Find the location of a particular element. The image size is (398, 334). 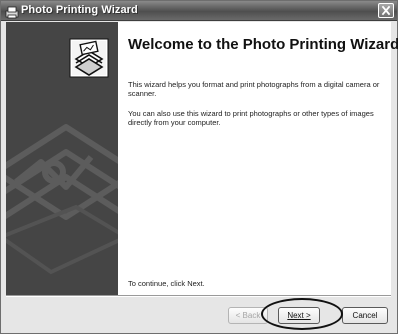

button-bar: < Back Next > Cancel is located at coordinates (199, 315).